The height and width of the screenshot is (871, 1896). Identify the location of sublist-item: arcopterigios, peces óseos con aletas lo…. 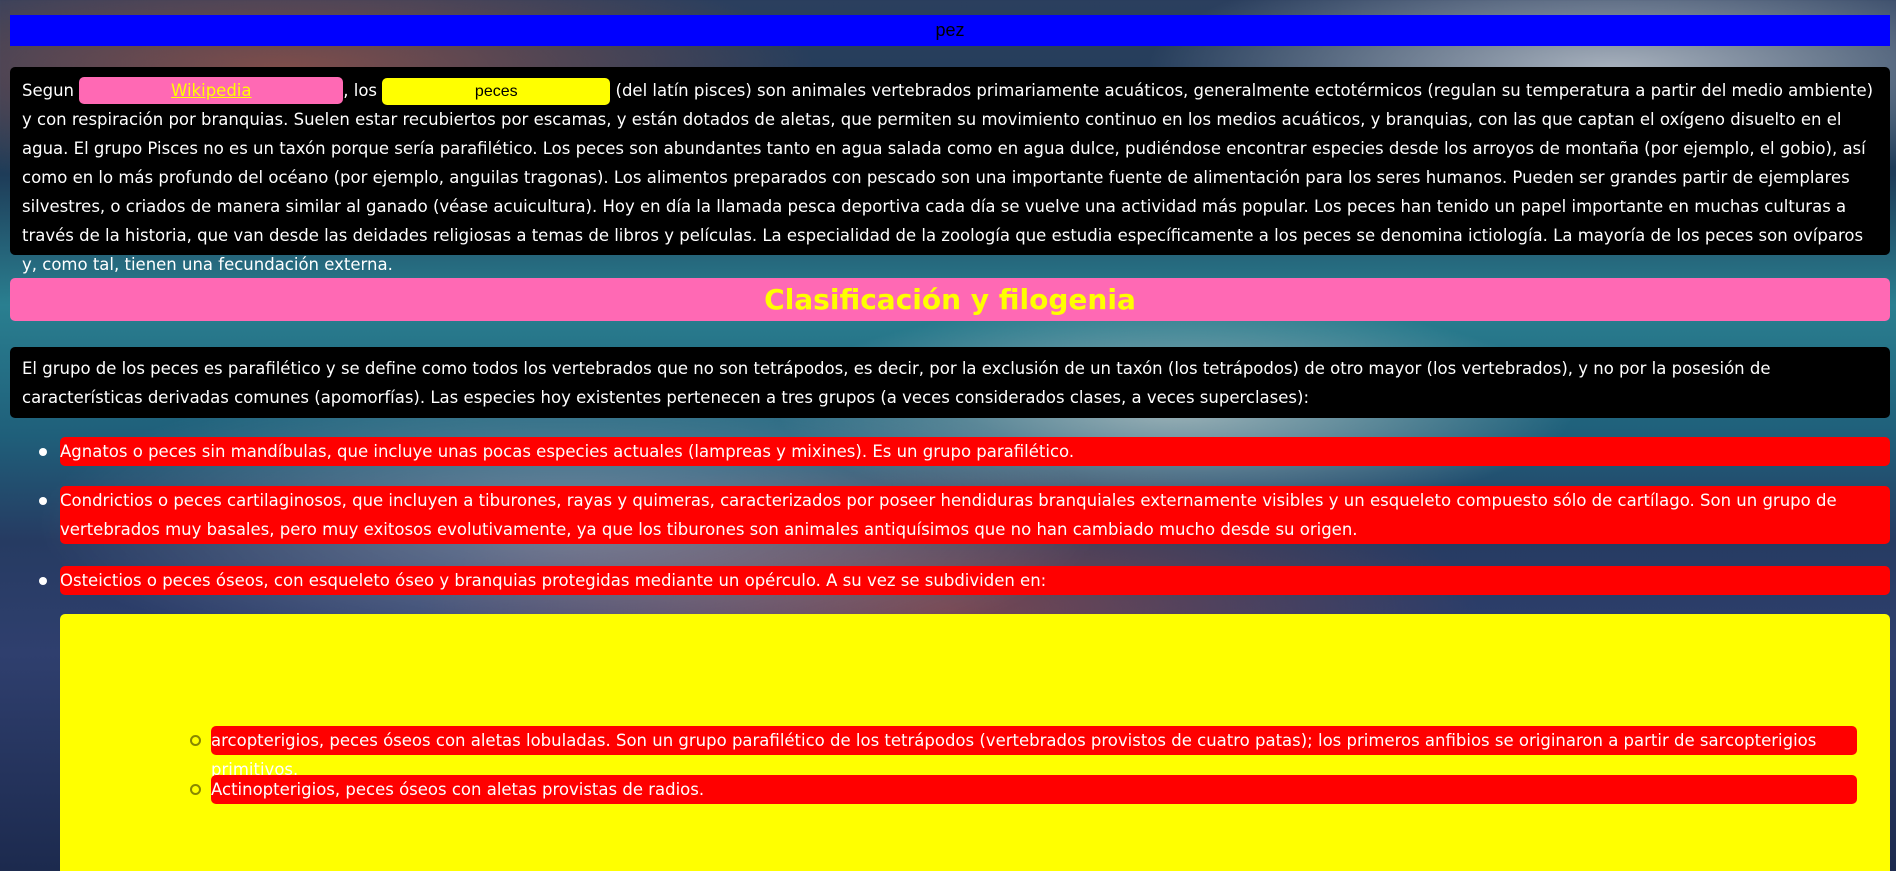
(1023, 752).